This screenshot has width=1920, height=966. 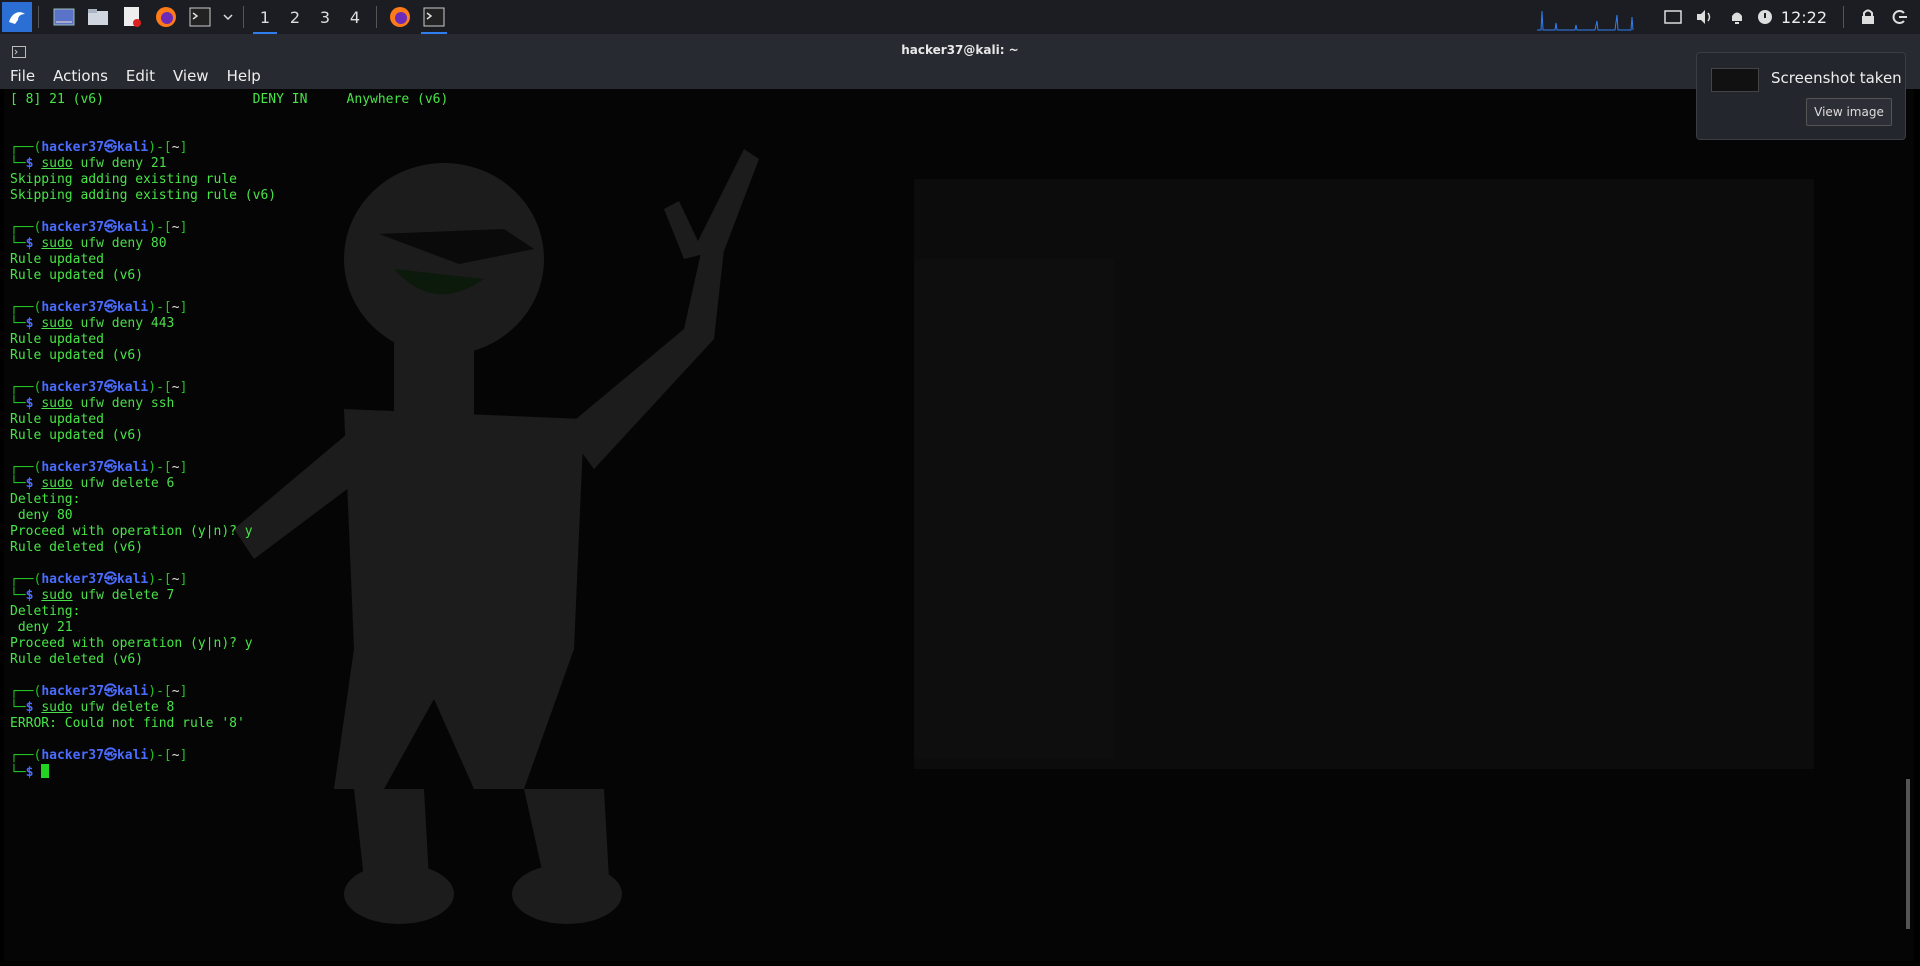 I want to click on taskbar-terminal, so click(x=434, y=17).